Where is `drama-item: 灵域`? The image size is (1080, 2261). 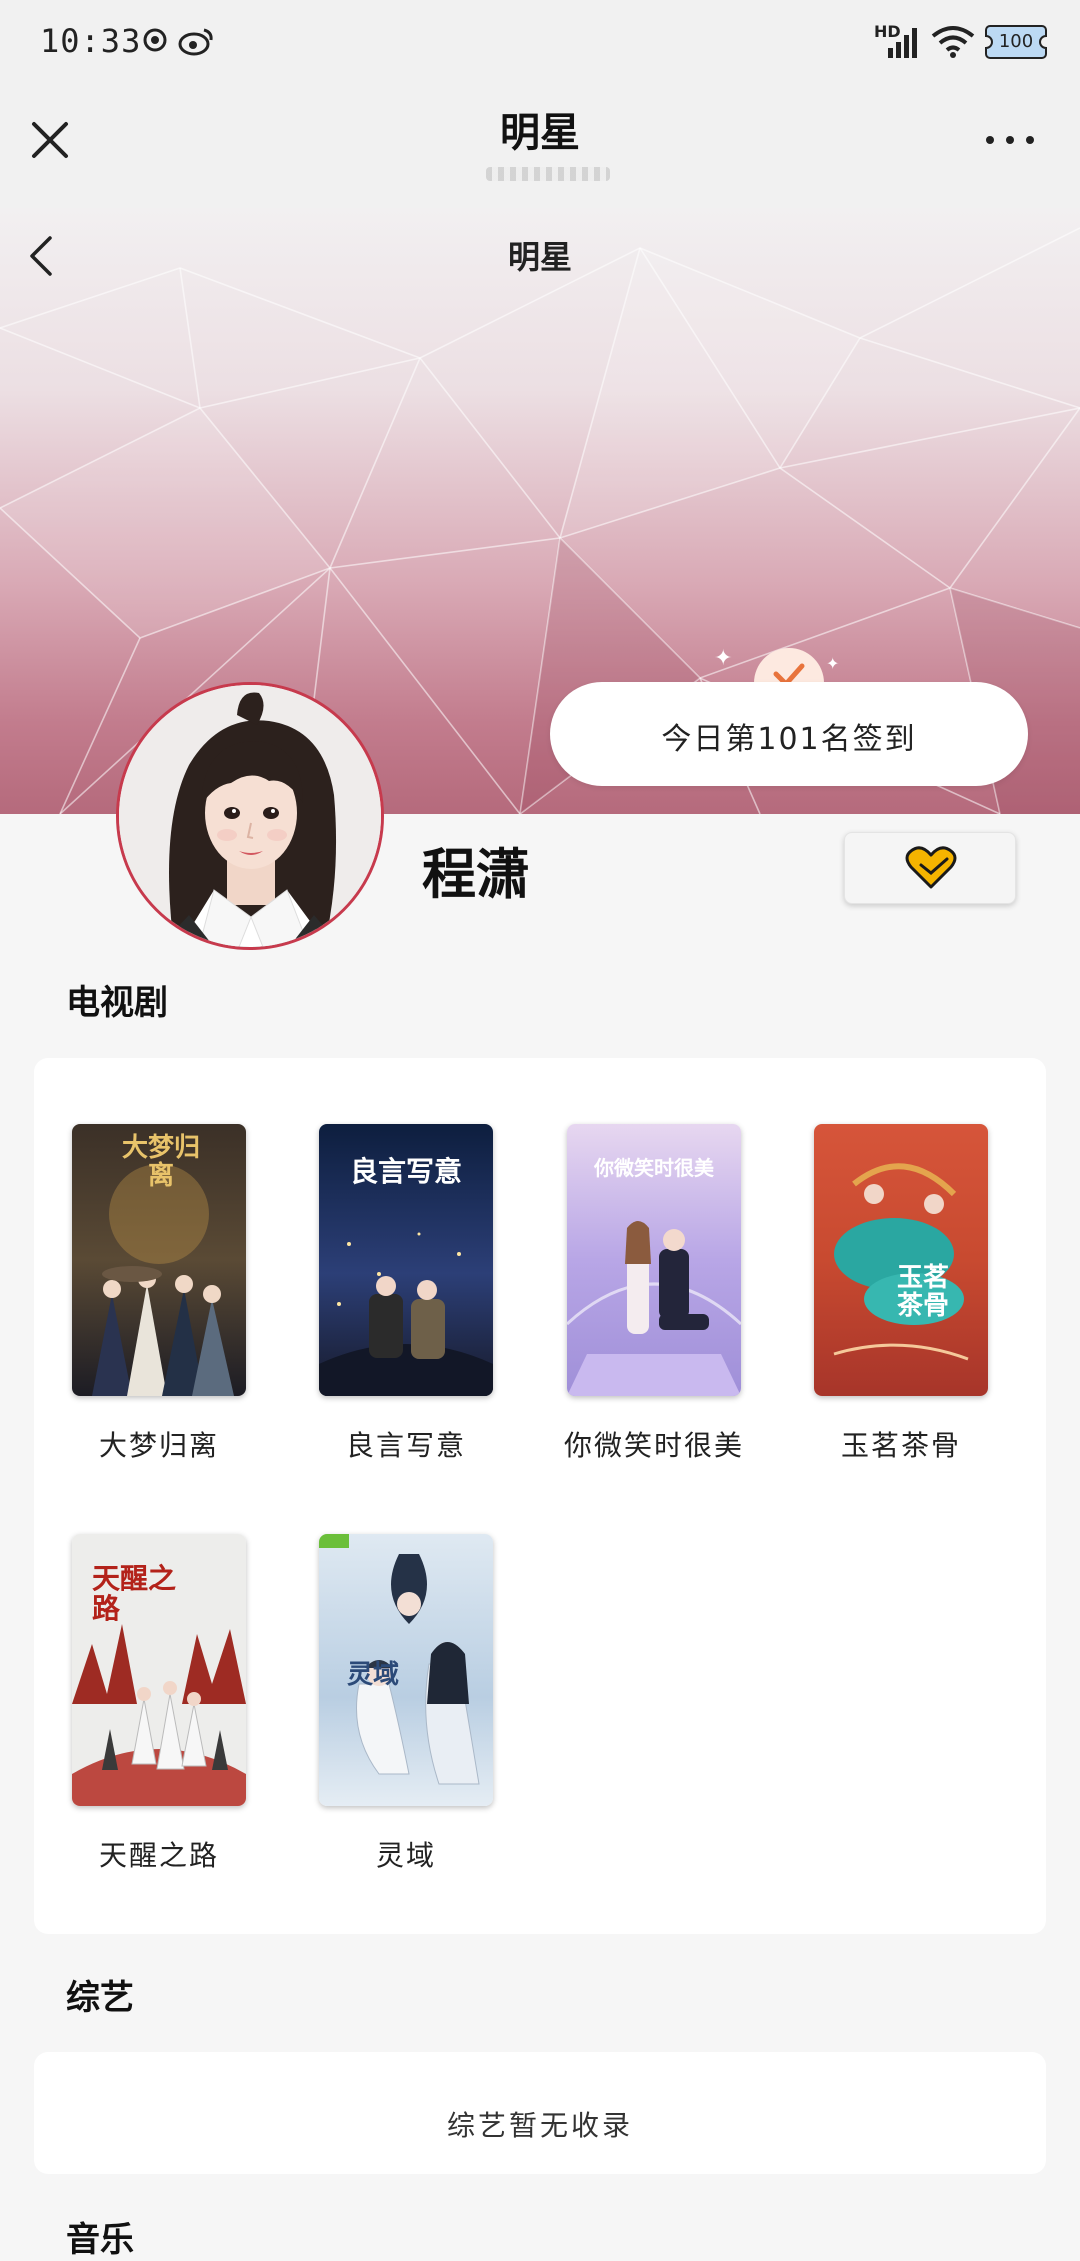
drama-item: 灵域 is located at coordinates (406, 1670).